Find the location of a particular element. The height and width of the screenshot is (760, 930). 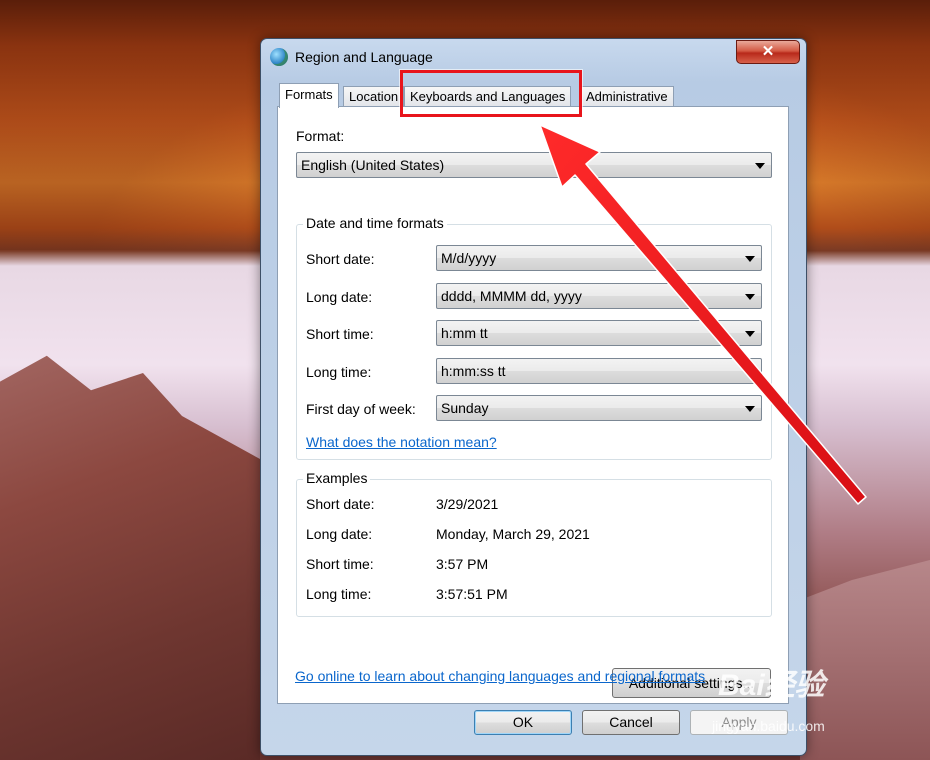

tab-formats: Formats is located at coordinates (309, 95).